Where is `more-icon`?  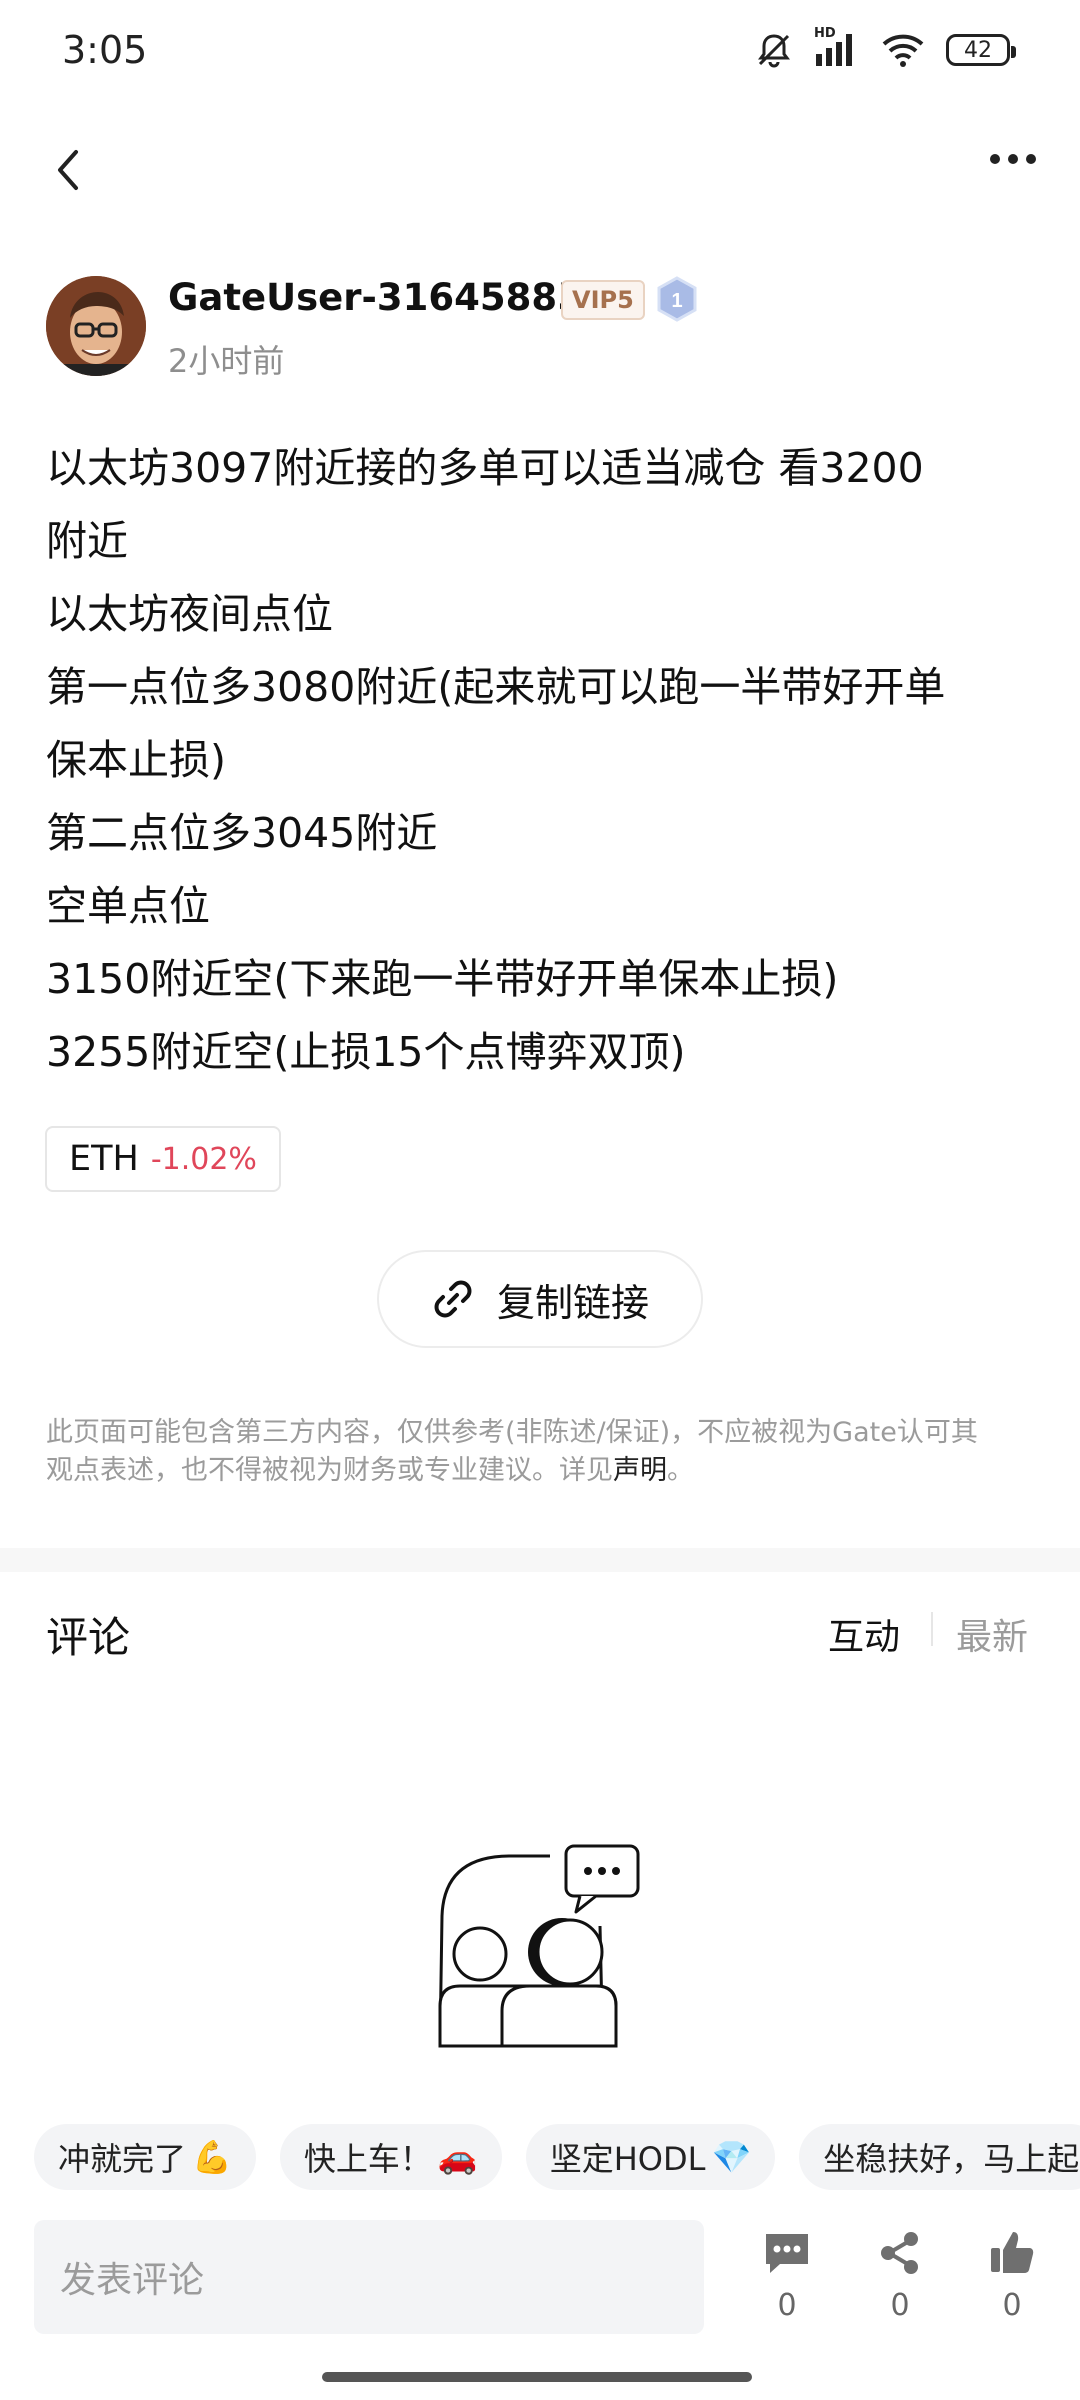 more-icon is located at coordinates (1013, 159).